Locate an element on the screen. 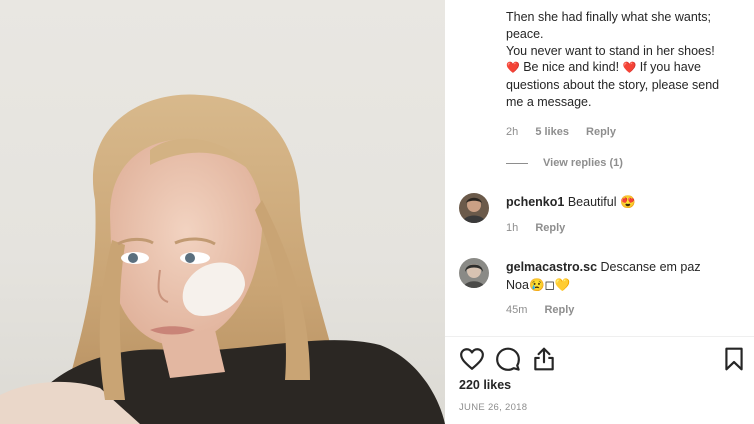 Image resolution: width=754 pixels, height=424 pixels. caption-text: Be nice and kind! is located at coordinates (571, 67).